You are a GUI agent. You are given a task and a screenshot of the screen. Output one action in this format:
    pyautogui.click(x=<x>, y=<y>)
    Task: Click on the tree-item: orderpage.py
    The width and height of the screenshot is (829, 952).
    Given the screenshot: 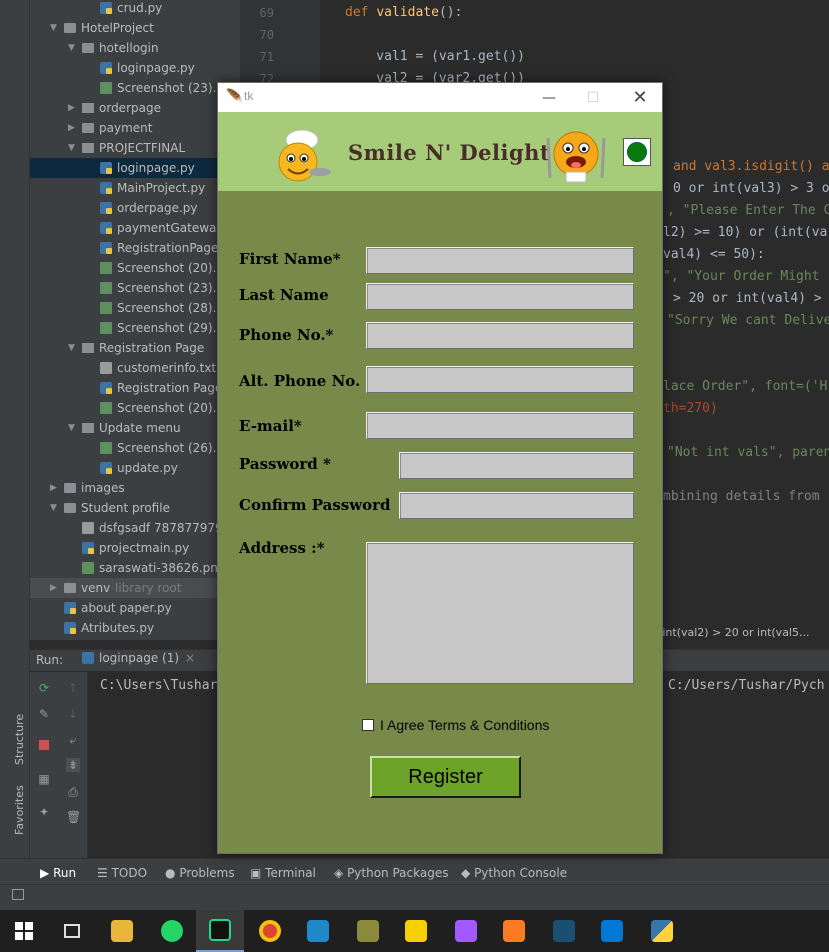 What is the action you would take?
    pyautogui.click(x=135, y=208)
    